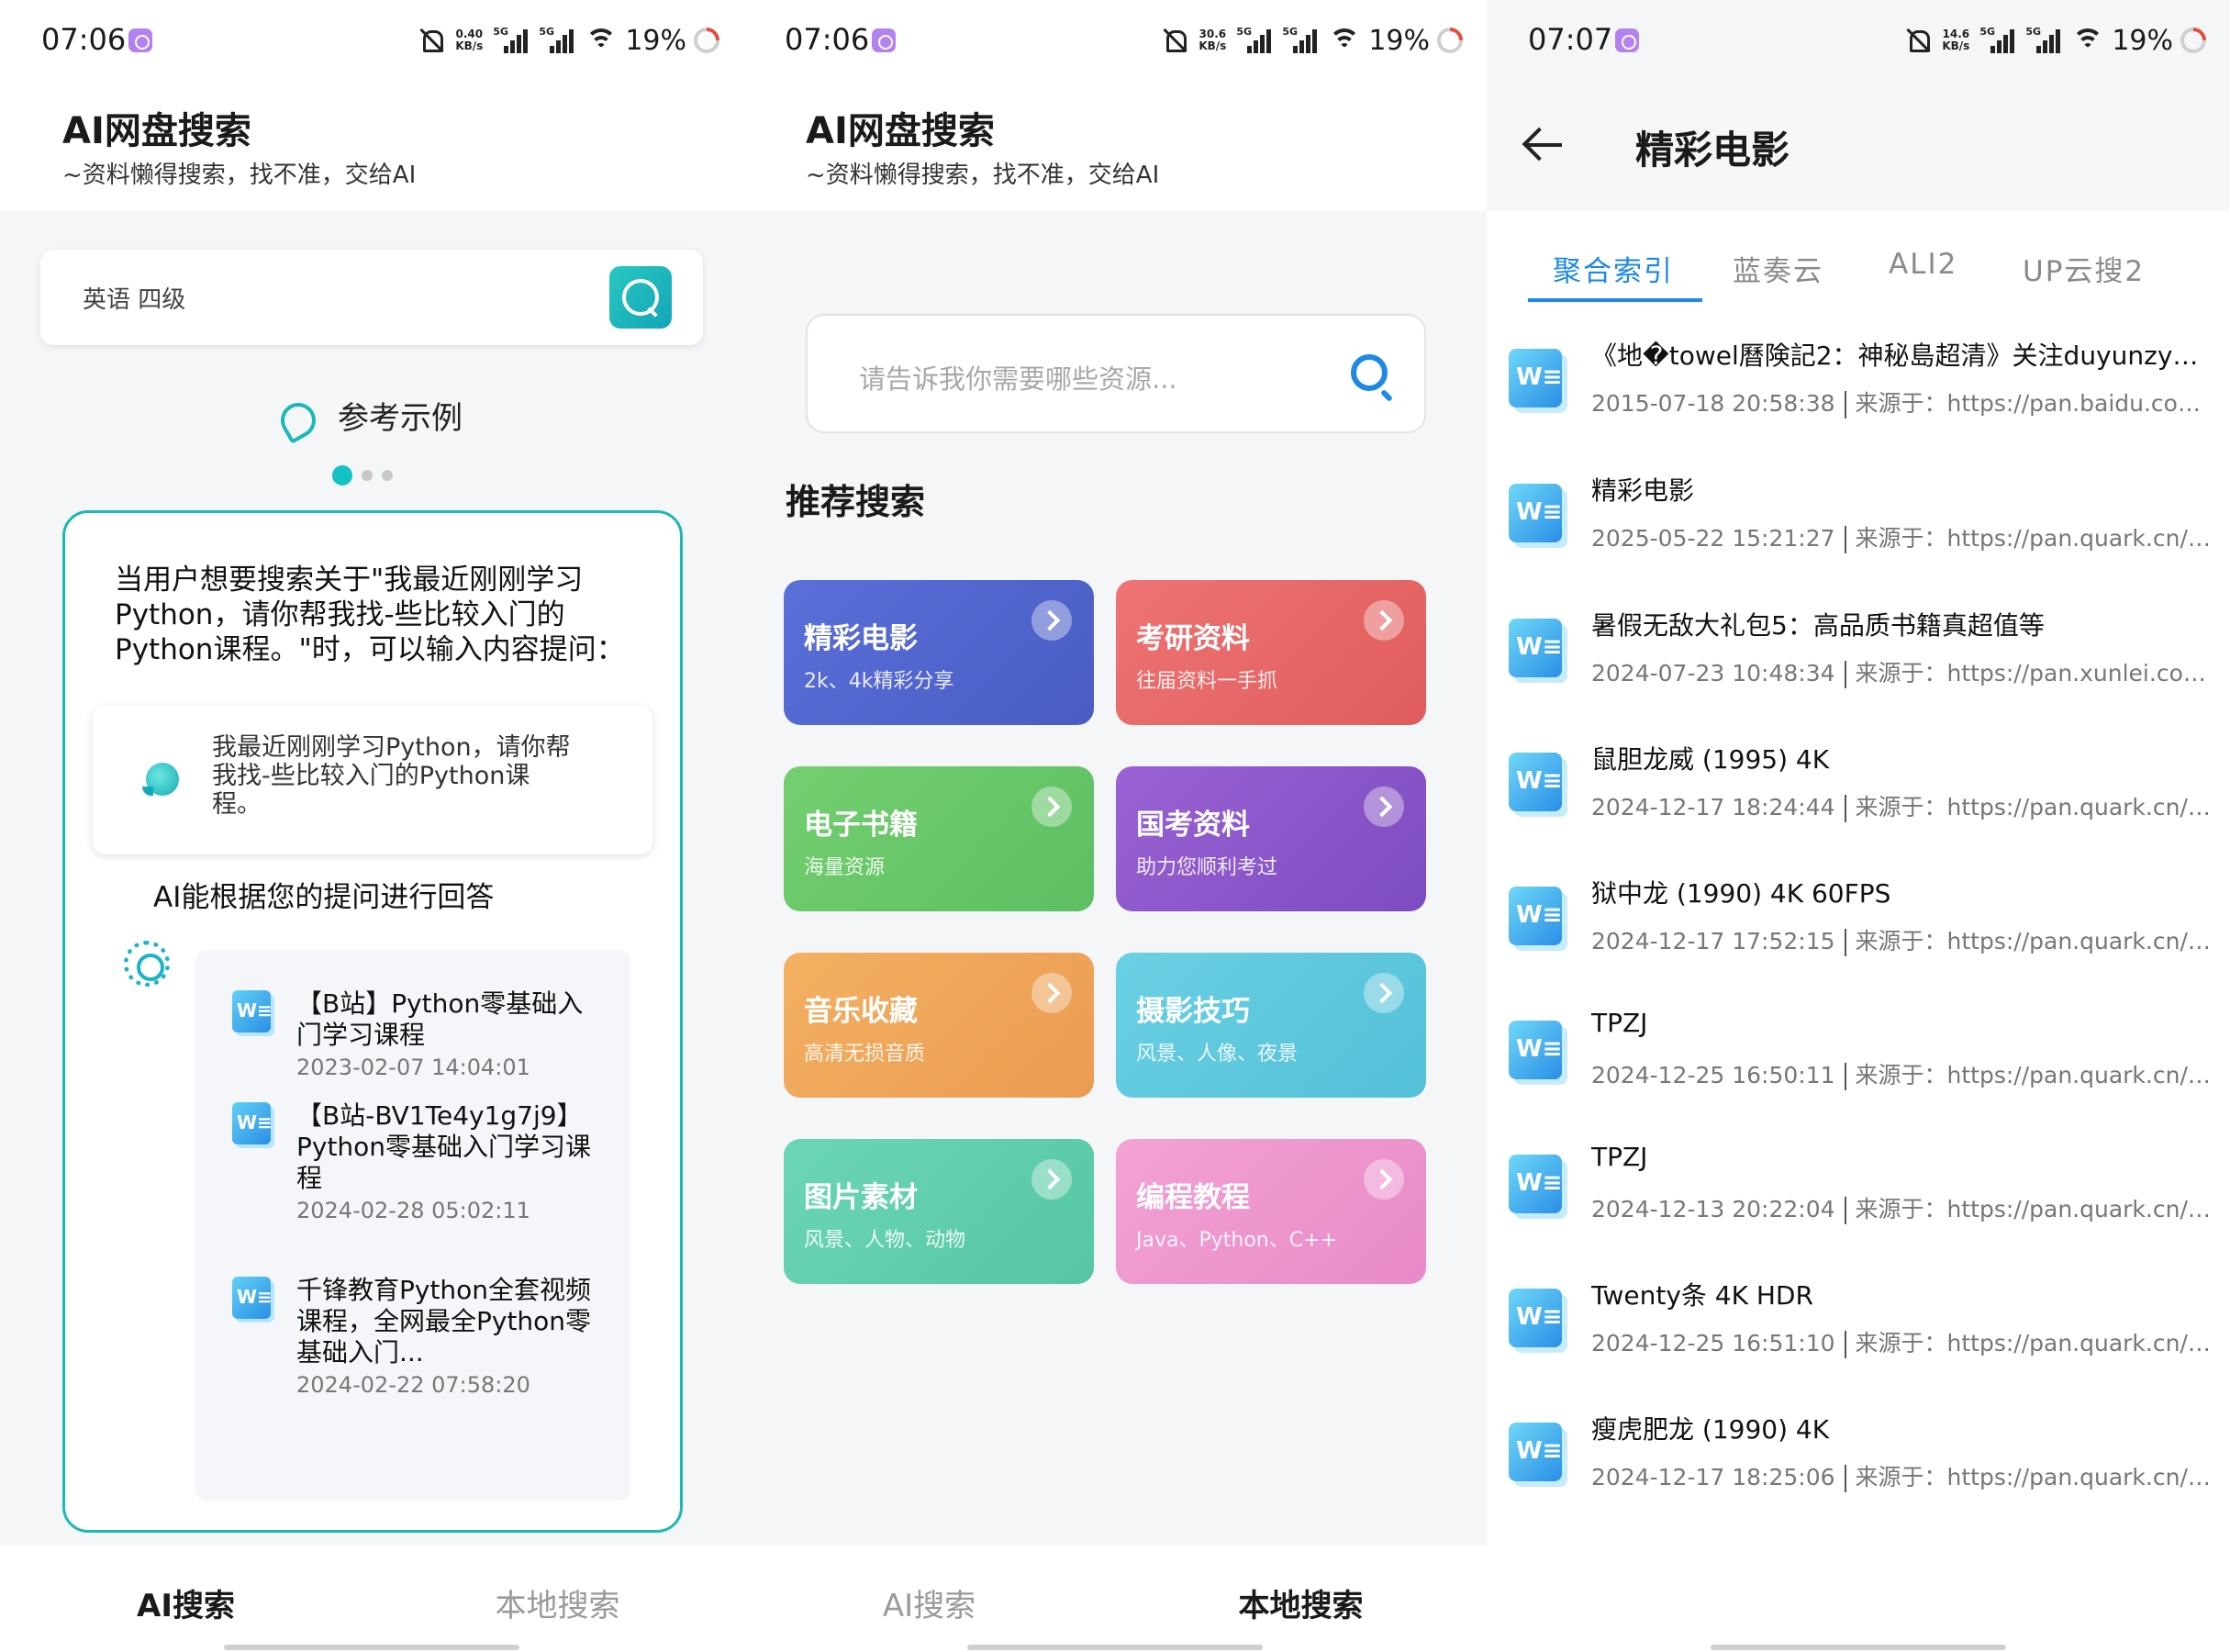  What do you see at coordinates (885, 1241) in the screenshot?
I see `category-desc: 风景、人物、动物` at bounding box center [885, 1241].